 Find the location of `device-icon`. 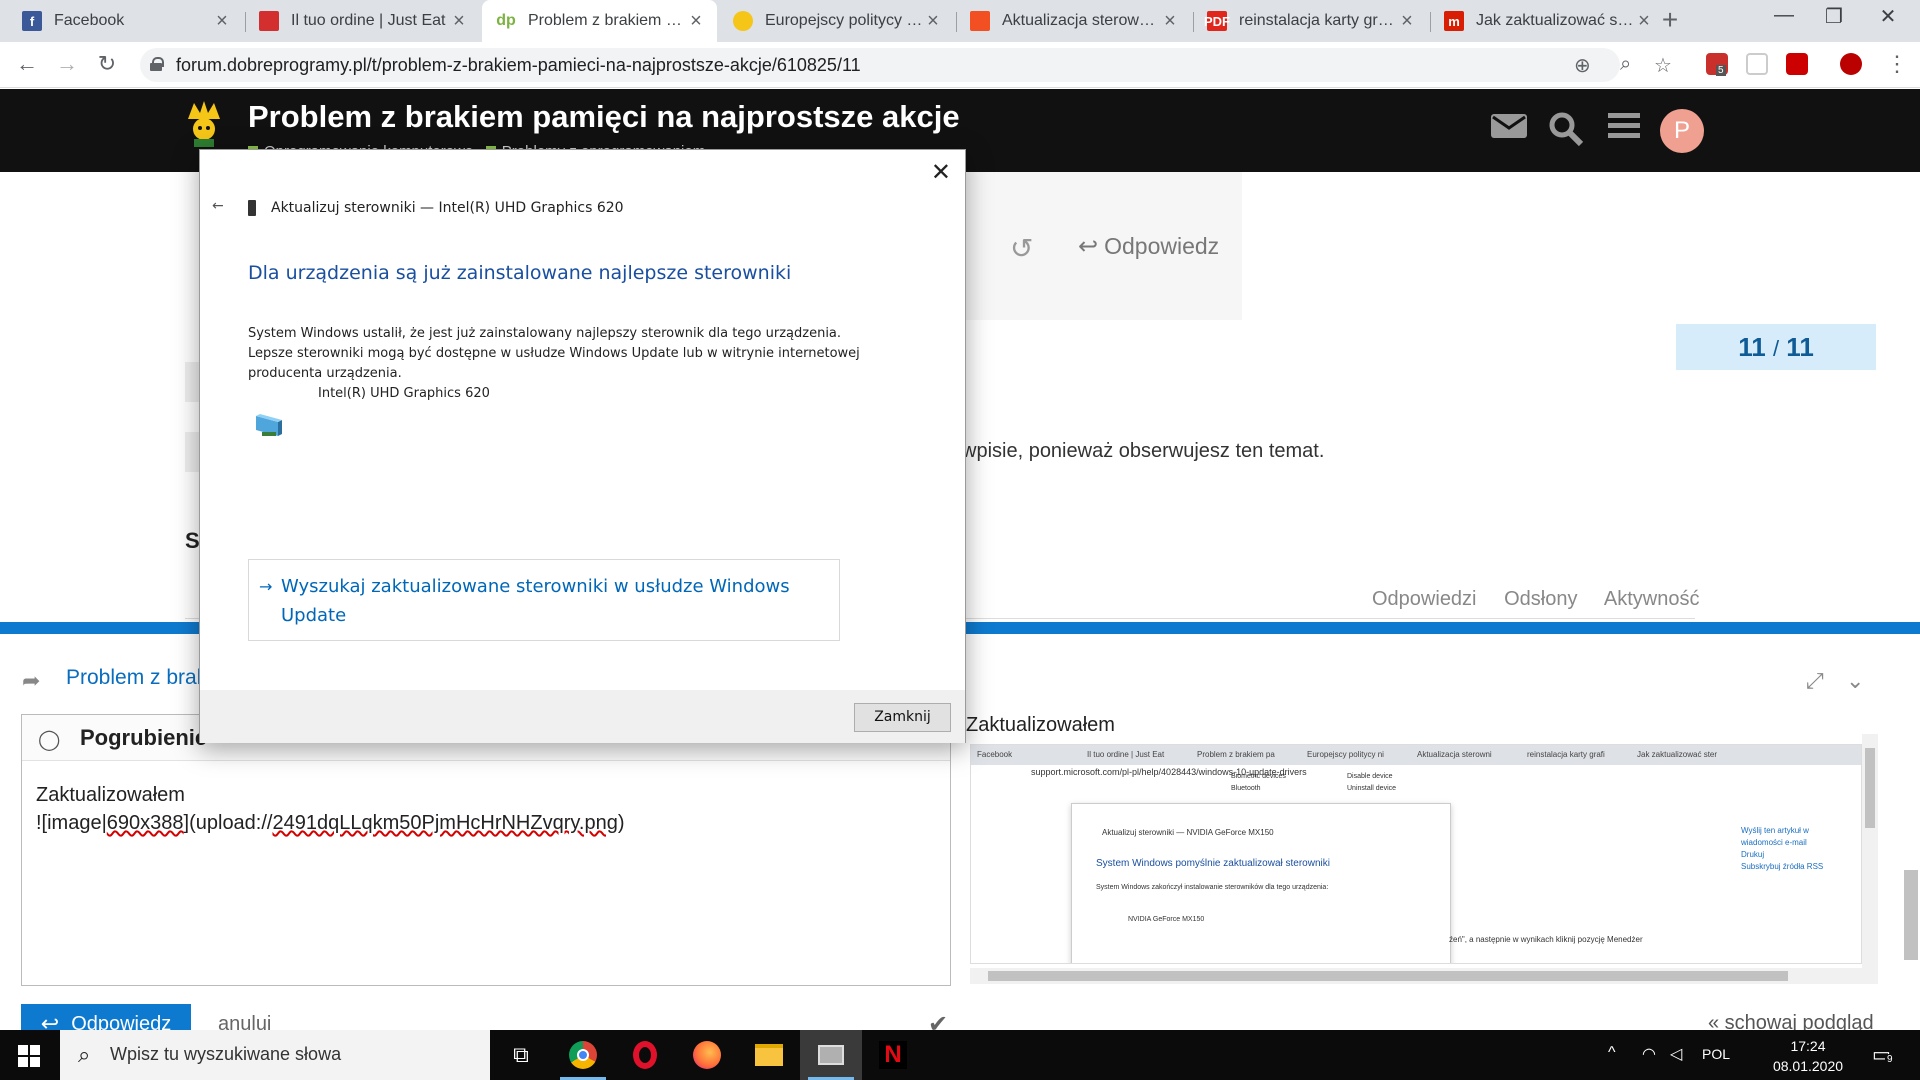

device-icon is located at coordinates (252, 208).